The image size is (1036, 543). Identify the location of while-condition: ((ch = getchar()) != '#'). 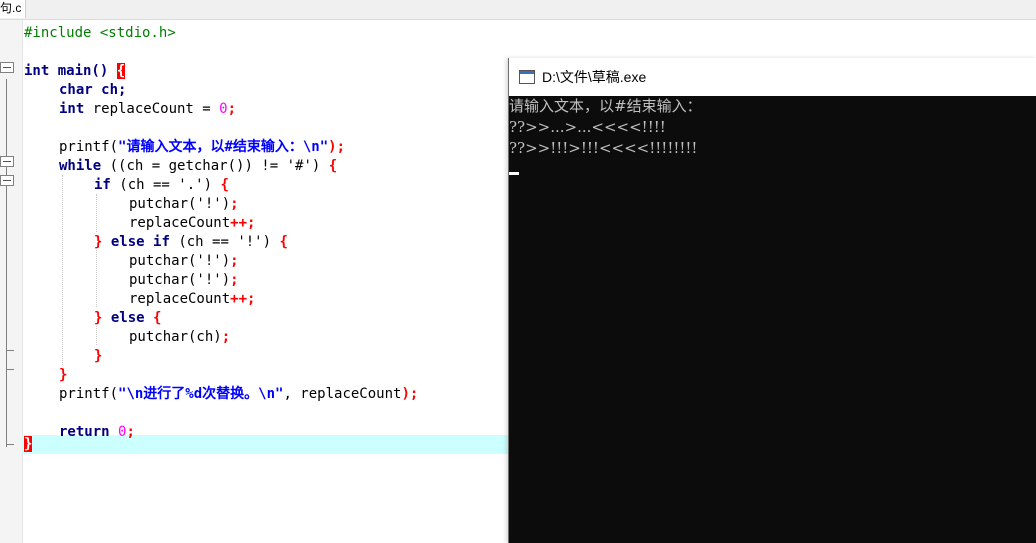
(215, 166).